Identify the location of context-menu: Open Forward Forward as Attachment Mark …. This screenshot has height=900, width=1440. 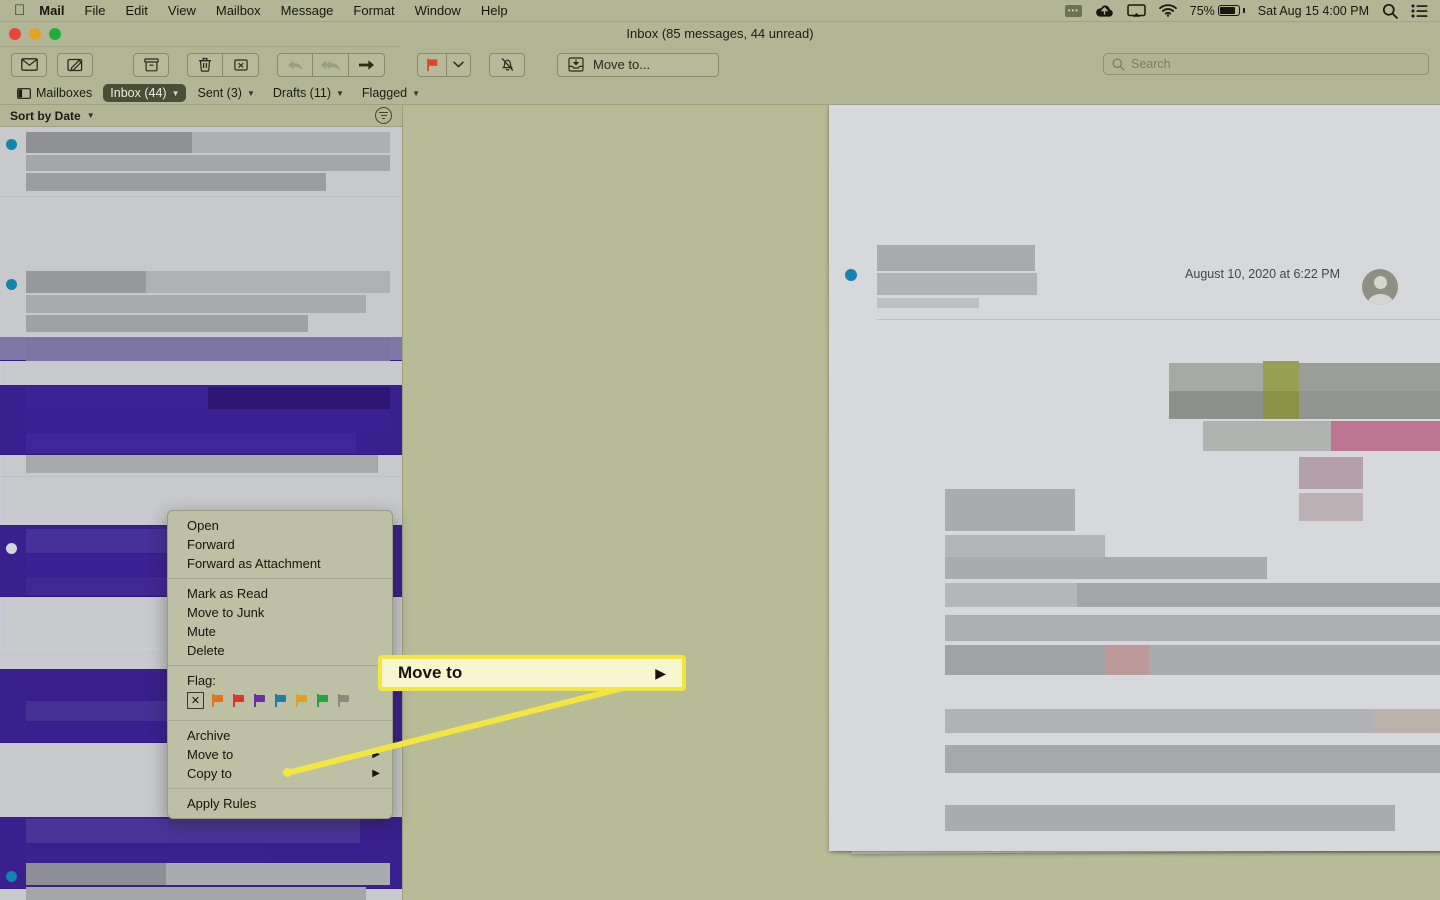
(280, 664).